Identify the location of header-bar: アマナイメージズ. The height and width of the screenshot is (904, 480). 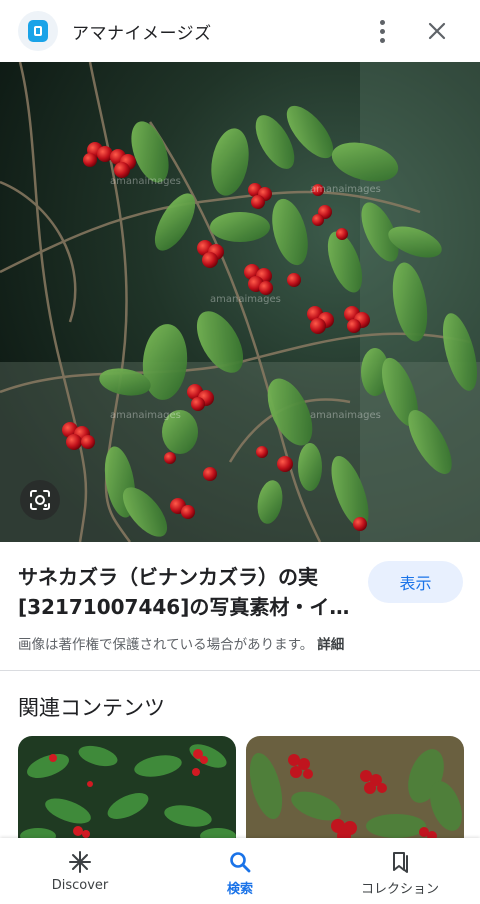
(240, 31).